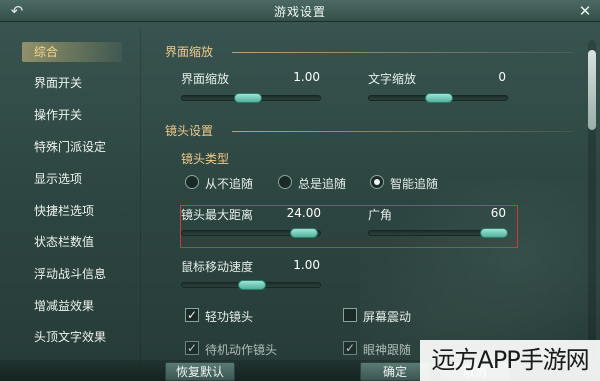  I want to click on idle-camera-checkbox: ✓, so click(192, 348).